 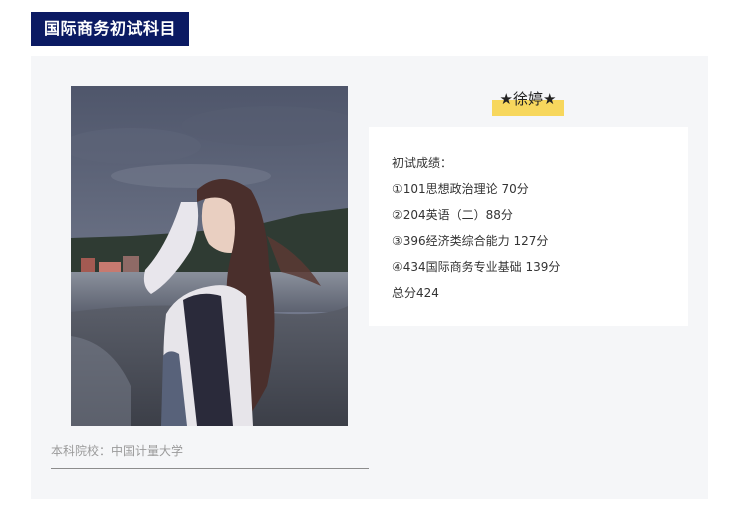 I want to click on section-title: 国际商务初试科目, so click(x=110, y=29).